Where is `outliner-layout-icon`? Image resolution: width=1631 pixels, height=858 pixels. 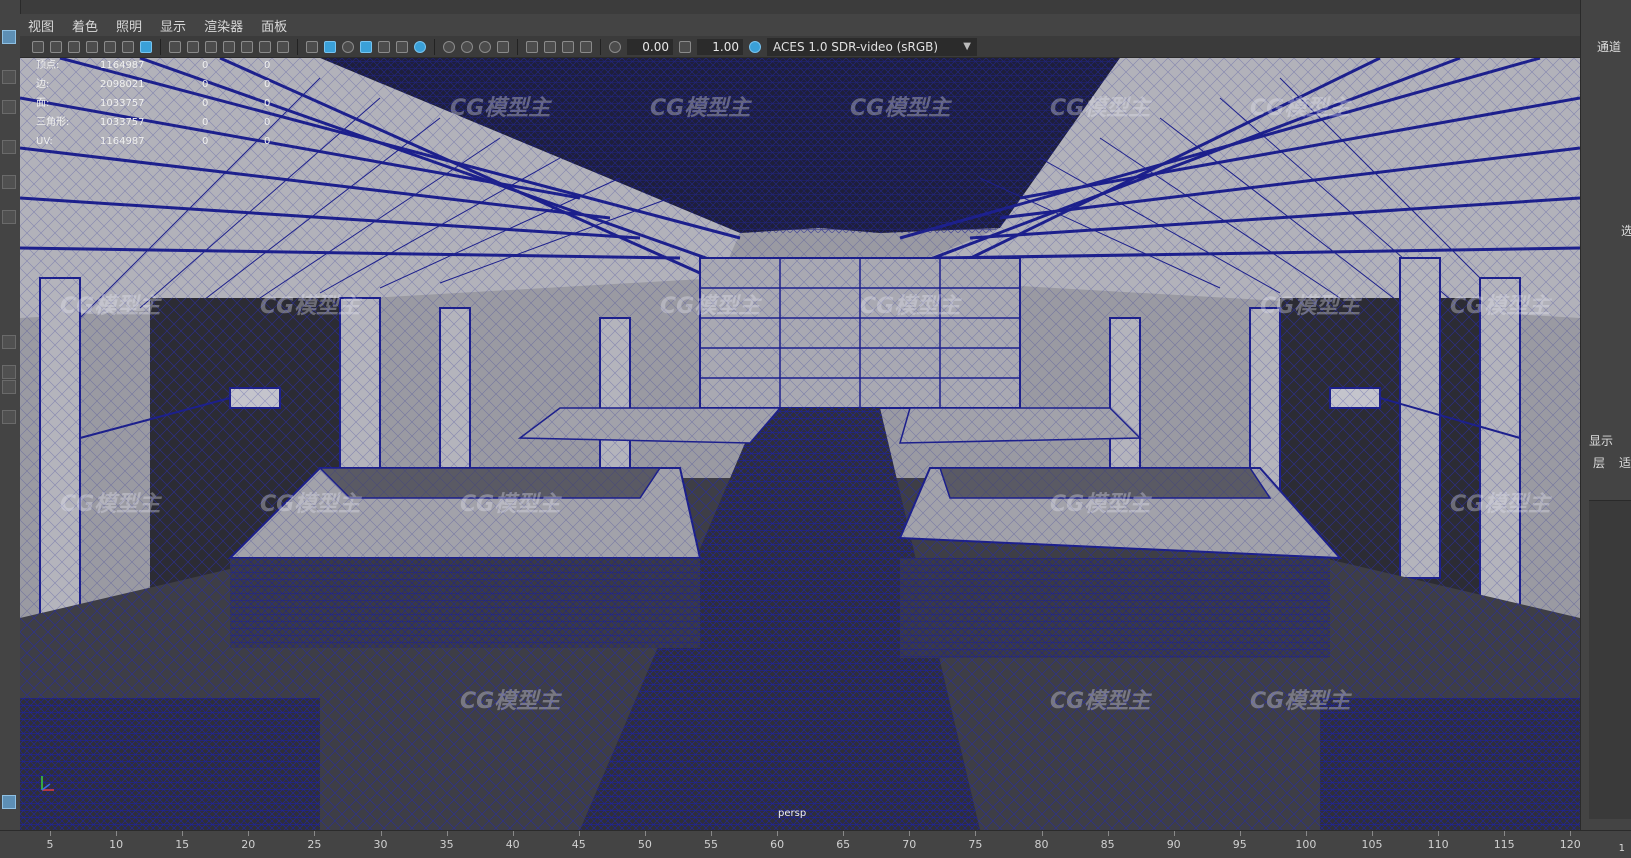 outliner-layout-icon is located at coordinates (9, 417).